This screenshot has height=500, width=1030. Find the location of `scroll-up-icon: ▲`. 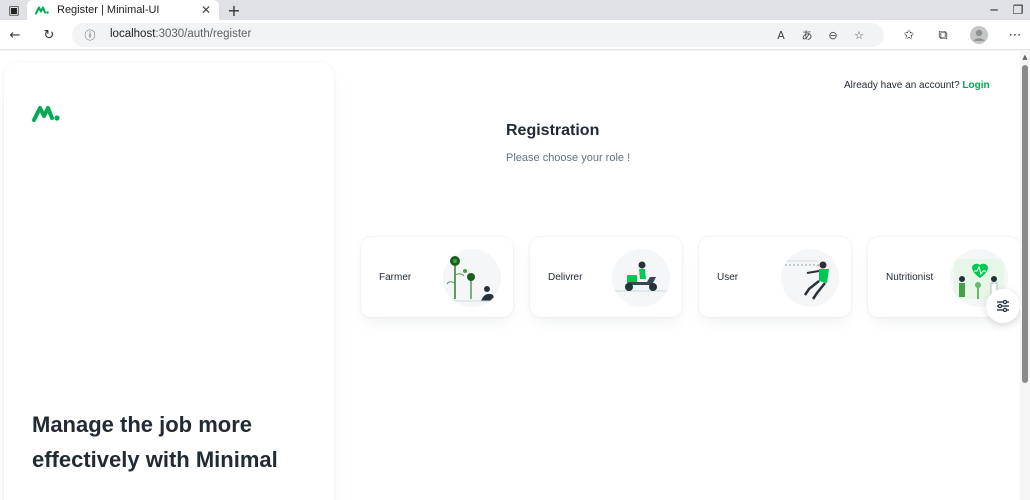

scroll-up-icon: ▲ is located at coordinates (1025, 57).